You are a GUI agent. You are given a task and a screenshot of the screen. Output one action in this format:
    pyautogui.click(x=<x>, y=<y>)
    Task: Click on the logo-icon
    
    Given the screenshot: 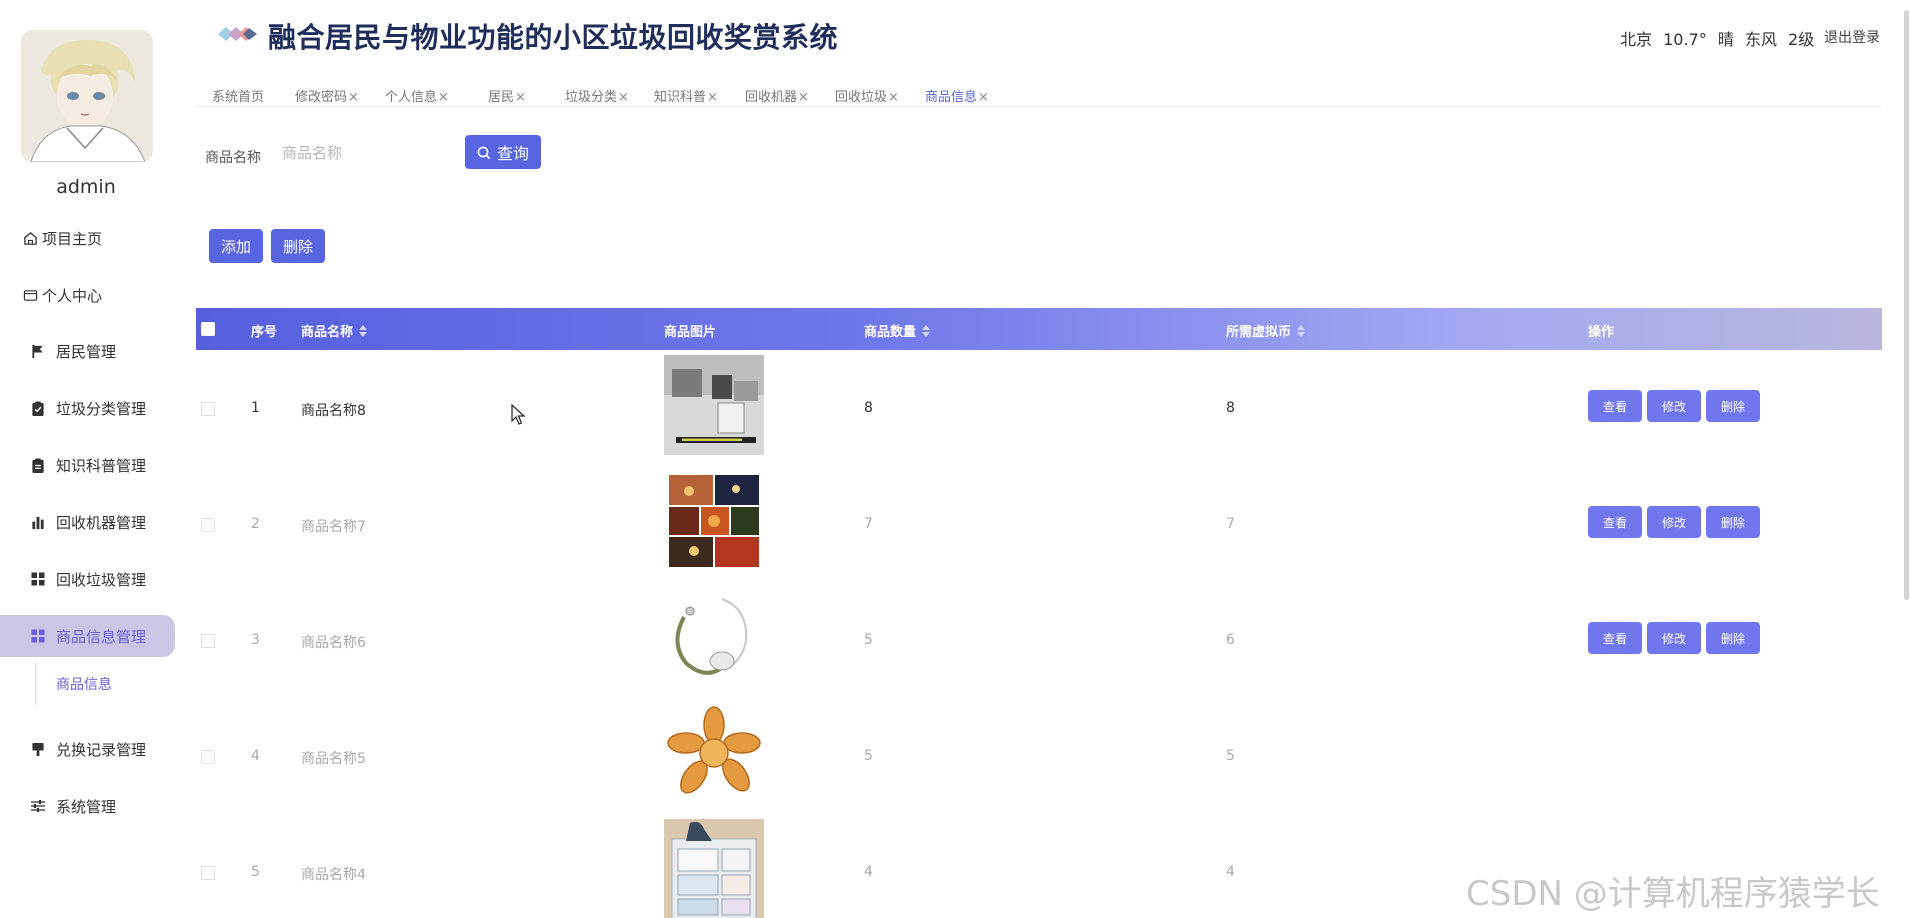 What is the action you would take?
    pyautogui.click(x=237, y=34)
    